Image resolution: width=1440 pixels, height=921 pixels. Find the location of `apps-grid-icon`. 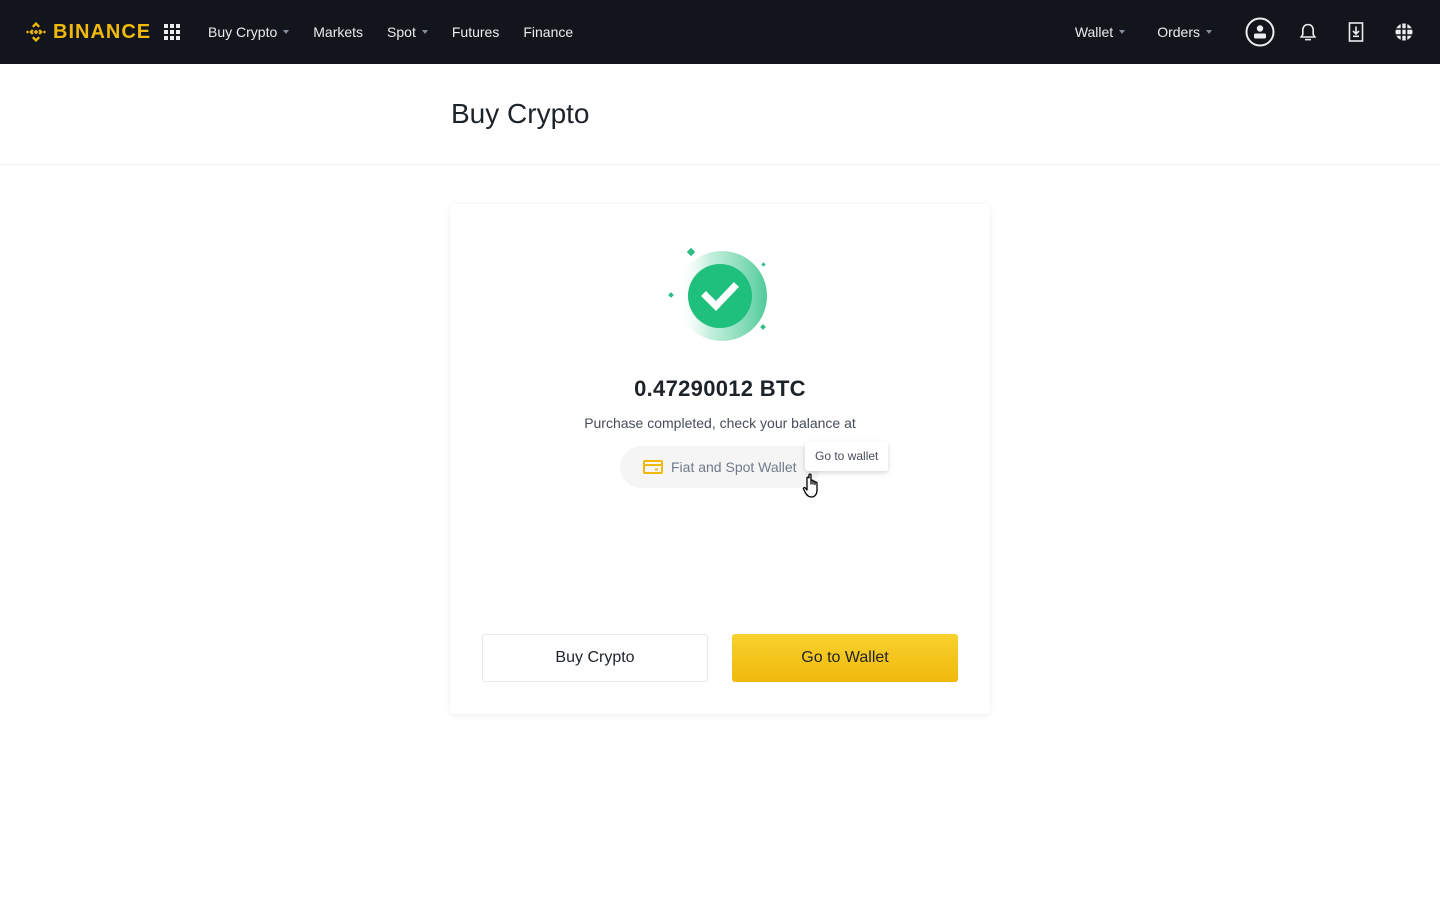

apps-grid-icon is located at coordinates (172, 32).